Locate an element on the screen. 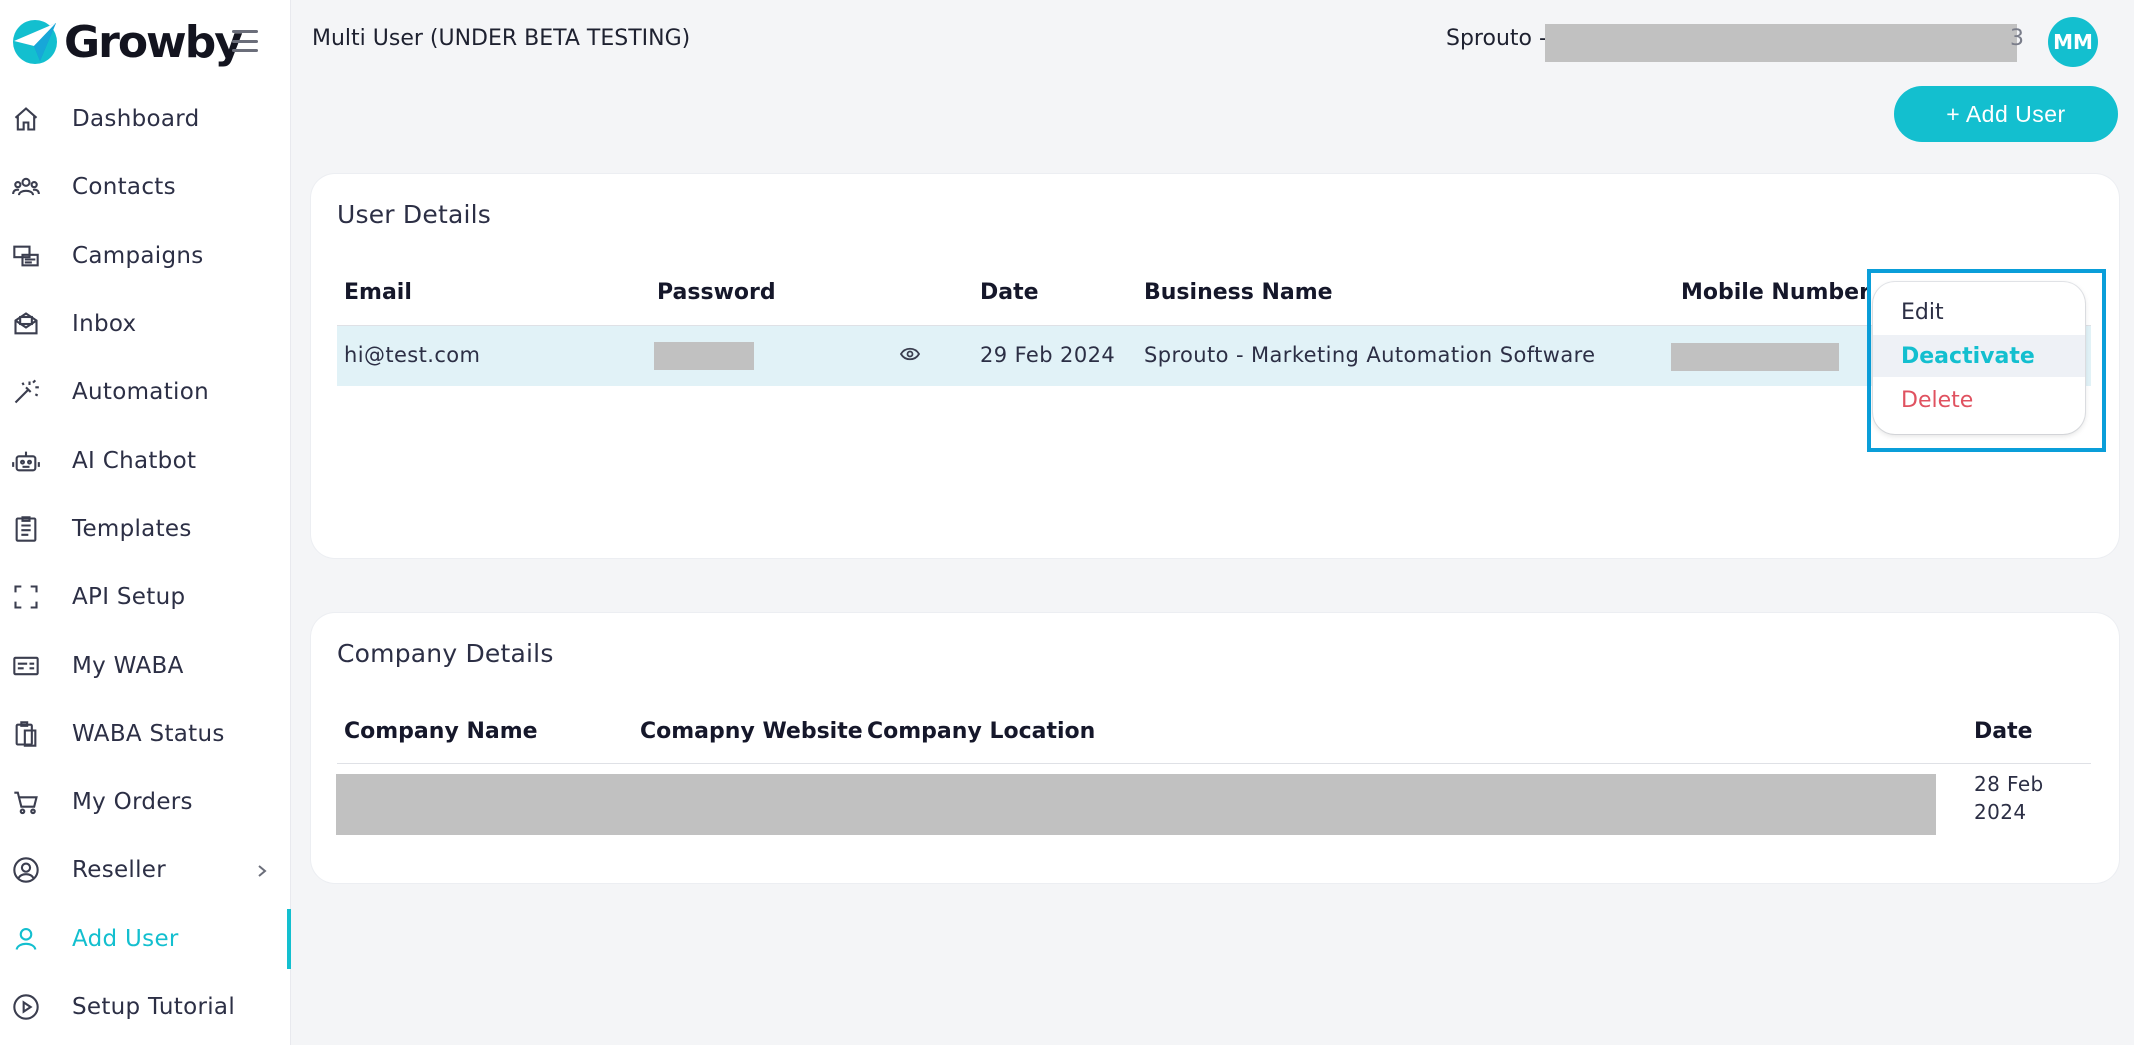 This screenshot has height=1045, width=2134. sidebar-item-reseller: Reseller is located at coordinates (145, 870).